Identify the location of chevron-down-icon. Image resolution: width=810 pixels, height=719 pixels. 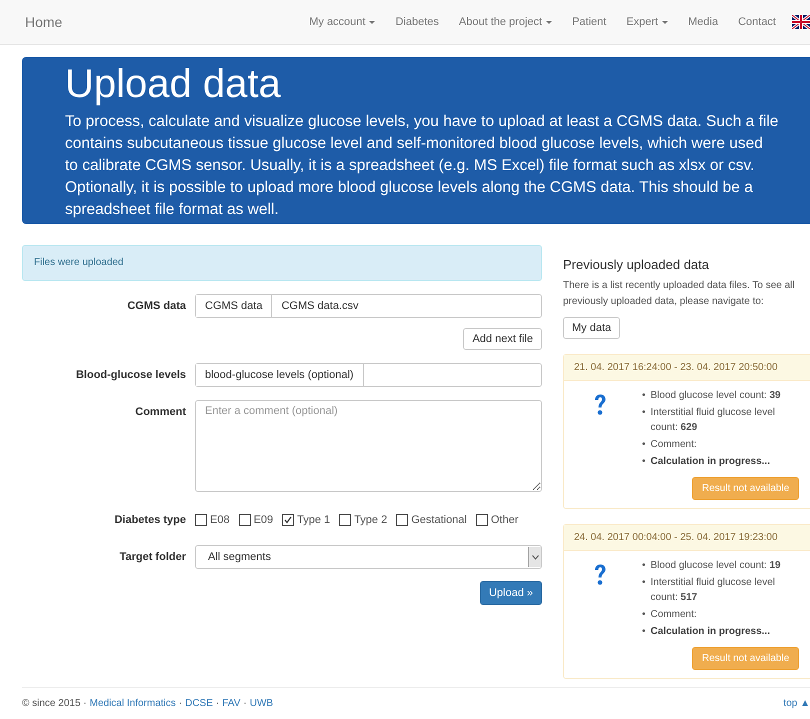
(535, 557).